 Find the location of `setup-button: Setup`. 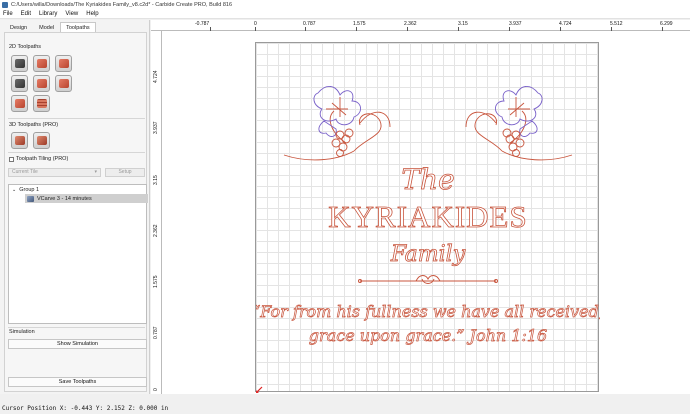

setup-button: Setup is located at coordinates (125, 172).